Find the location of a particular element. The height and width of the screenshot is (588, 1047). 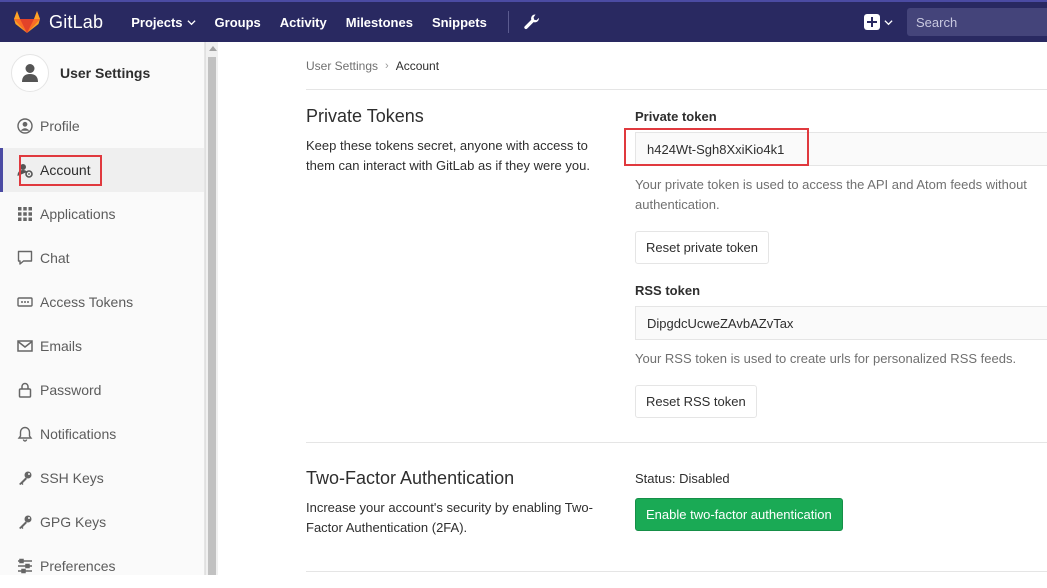

brand: GitLab is located at coordinates (58, 22).